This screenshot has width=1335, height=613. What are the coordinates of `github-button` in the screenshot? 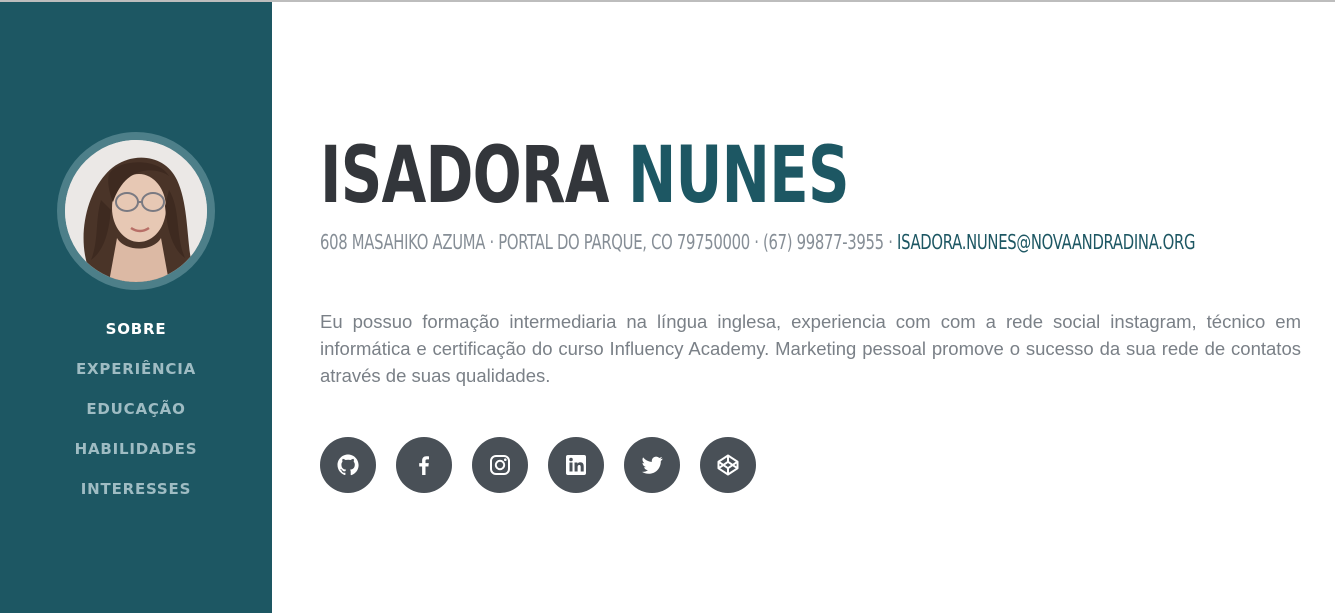 It's located at (348, 465).